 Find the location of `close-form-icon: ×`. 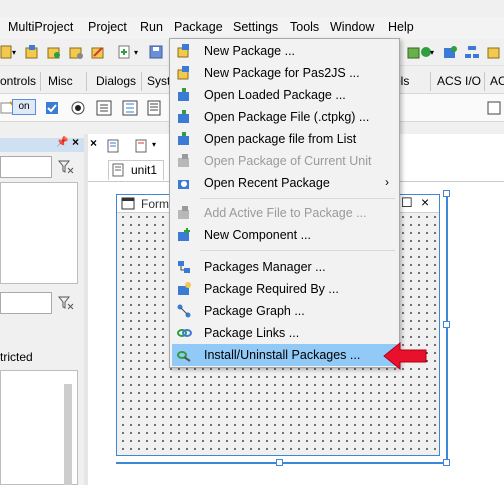

close-form-icon: × is located at coordinates (425, 202).